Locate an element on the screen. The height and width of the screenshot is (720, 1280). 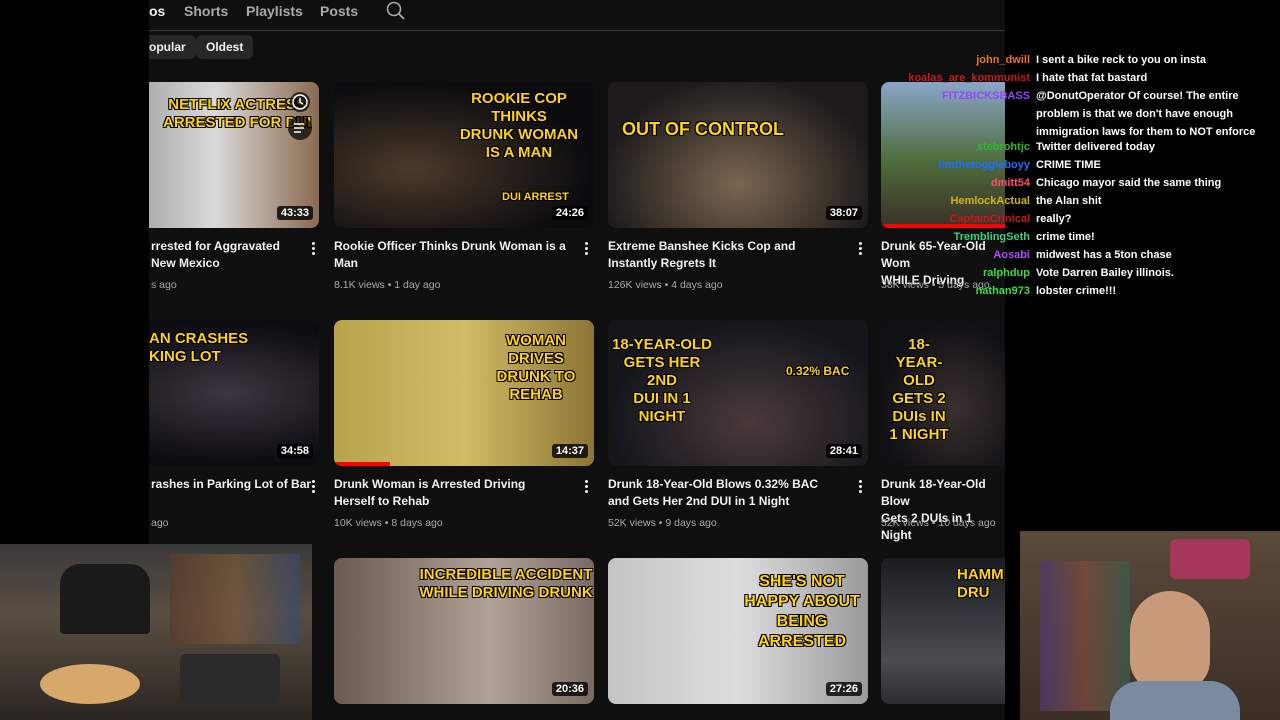
video-meta: 38K views • 5 days ago is located at coordinates (935, 285).